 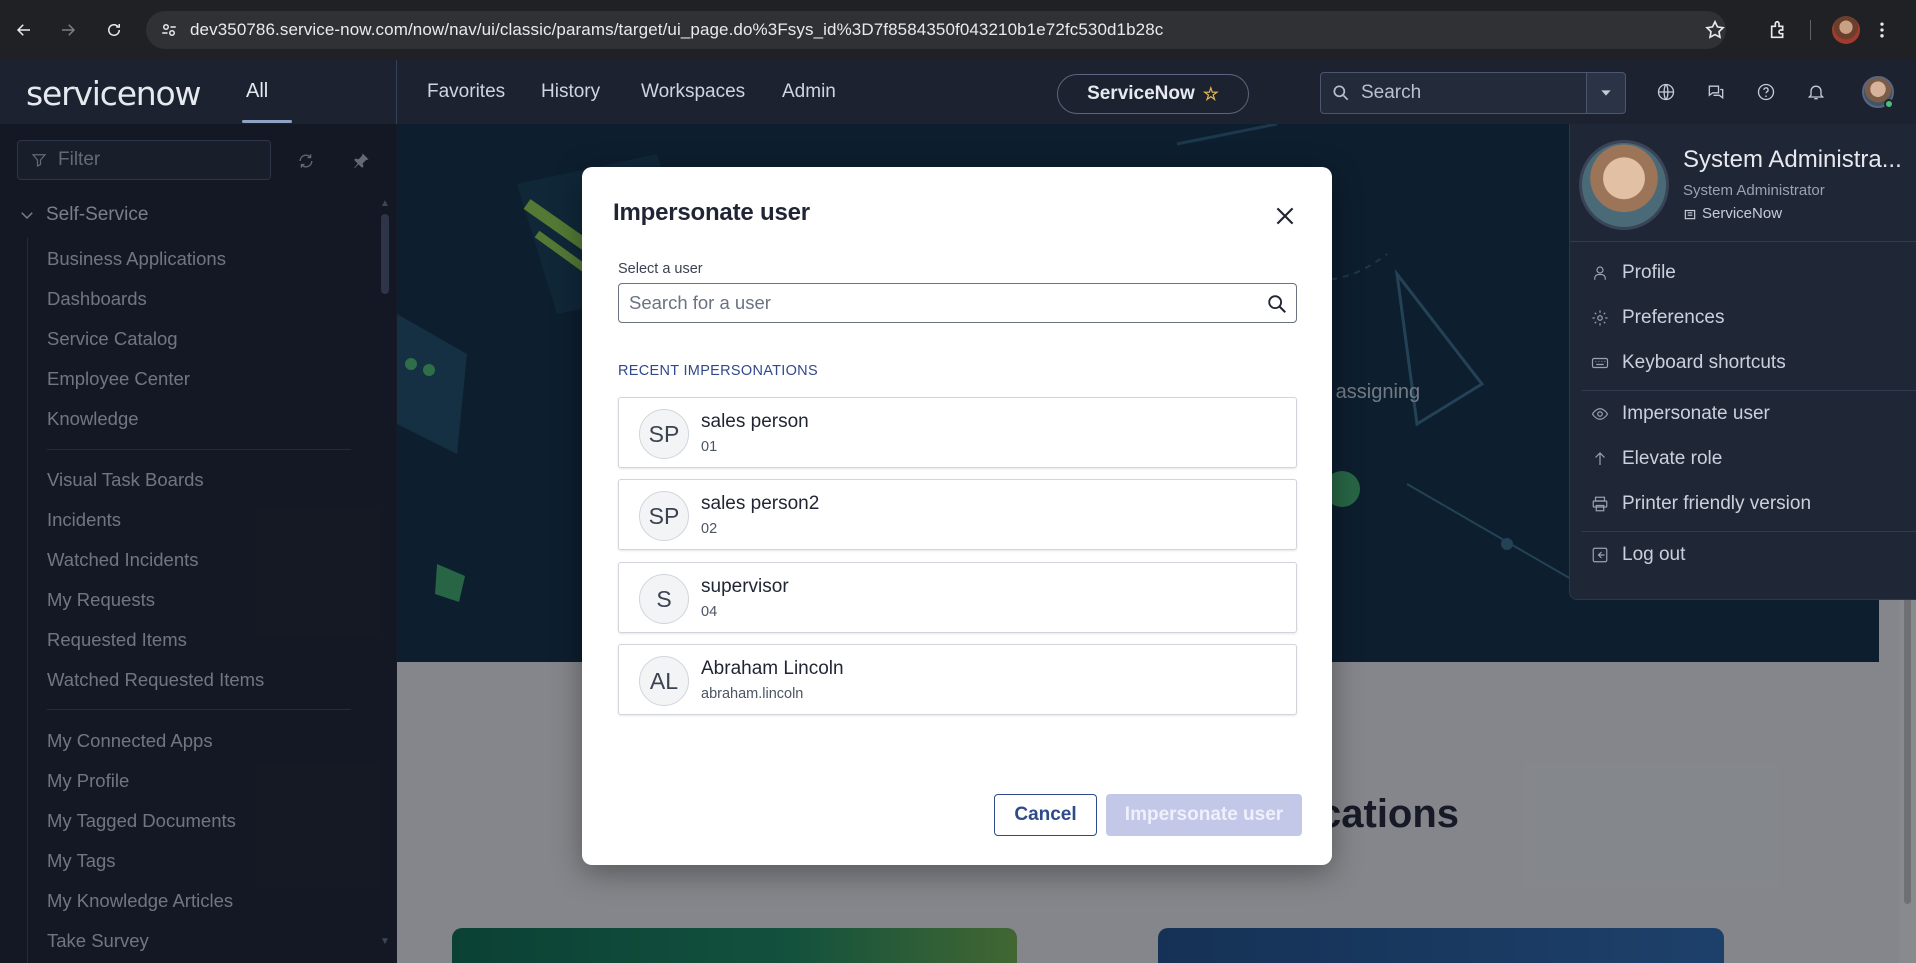 What do you see at coordinates (1673, 317) in the screenshot?
I see `menu-item-label: Preferences` at bounding box center [1673, 317].